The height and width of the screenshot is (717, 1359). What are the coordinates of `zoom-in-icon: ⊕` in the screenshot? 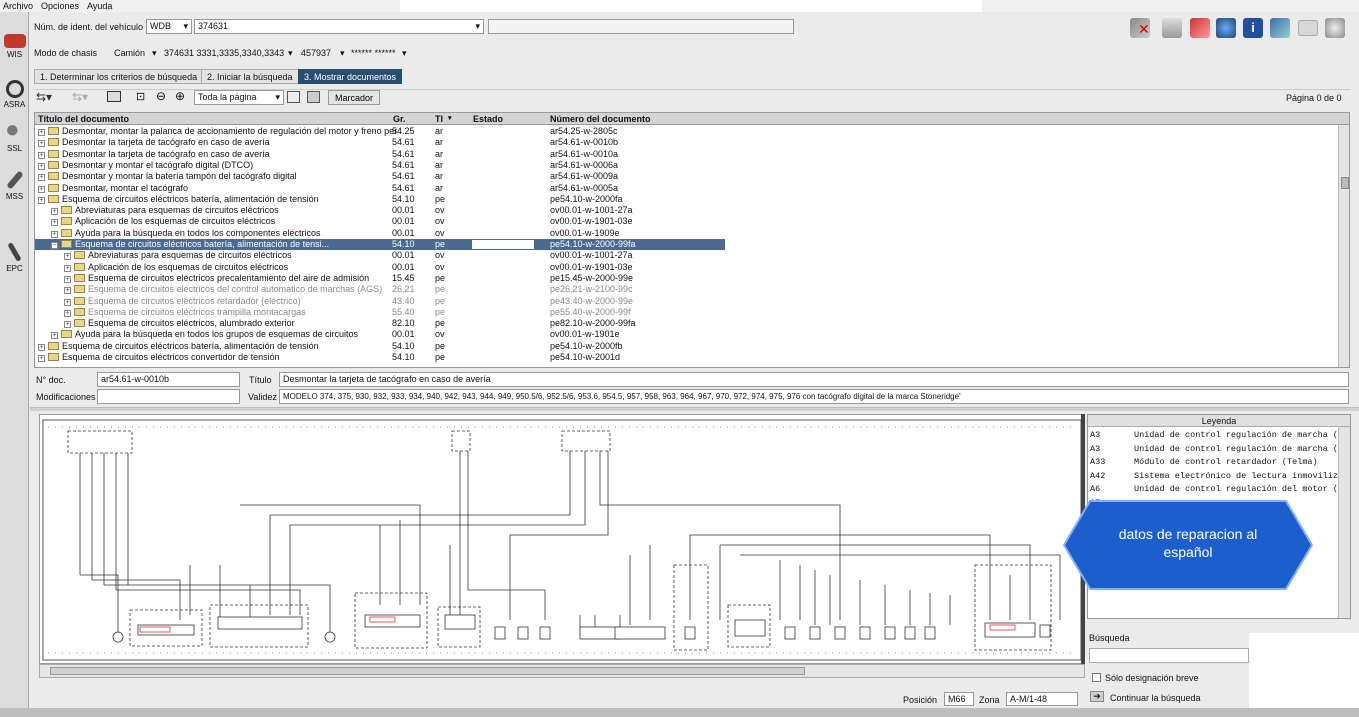 It's located at (180, 96).